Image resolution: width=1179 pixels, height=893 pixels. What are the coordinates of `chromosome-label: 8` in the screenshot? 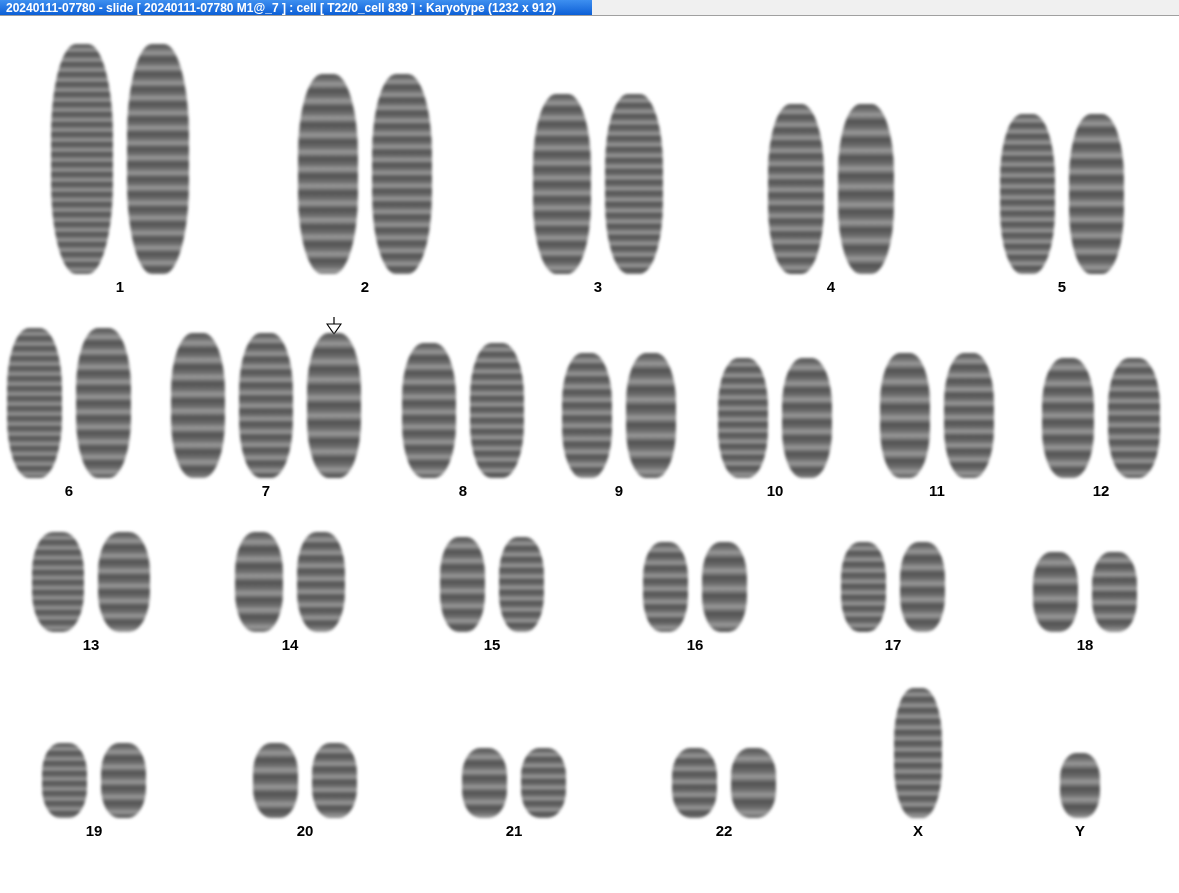 It's located at (463, 491).